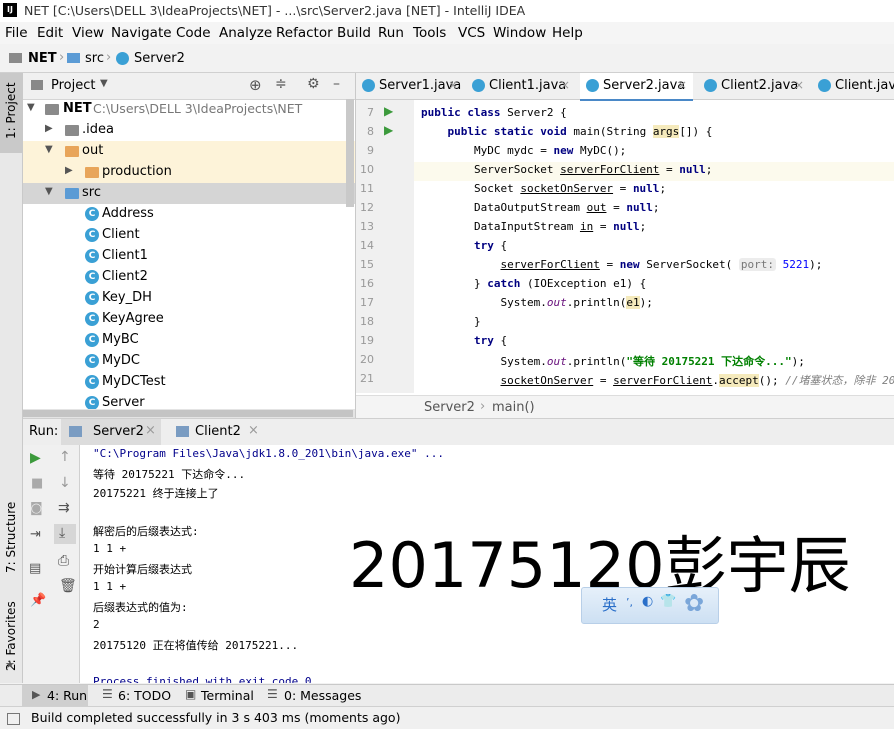 This screenshot has height=729, width=894. I want to click on print-icon: ⎙, so click(63, 561).